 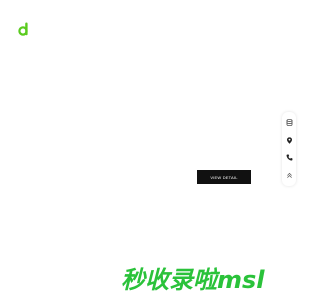 I want to click on phone-icon, so click(x=289, y=157).